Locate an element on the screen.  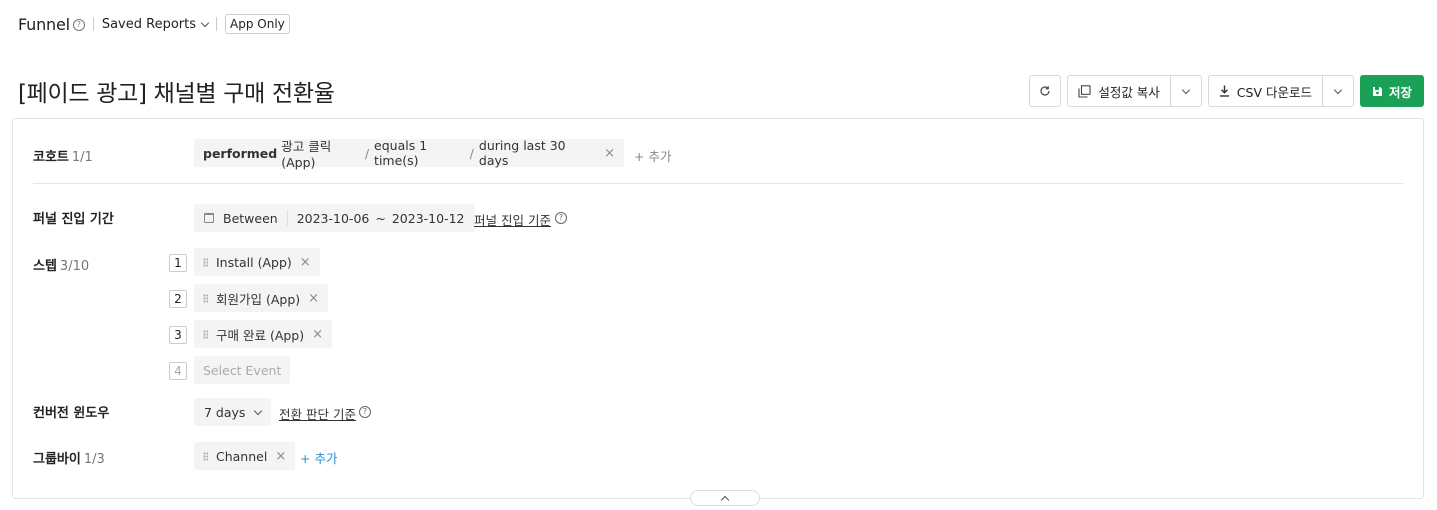
select-event-button: Select Event is located at coordinates (242, 370).